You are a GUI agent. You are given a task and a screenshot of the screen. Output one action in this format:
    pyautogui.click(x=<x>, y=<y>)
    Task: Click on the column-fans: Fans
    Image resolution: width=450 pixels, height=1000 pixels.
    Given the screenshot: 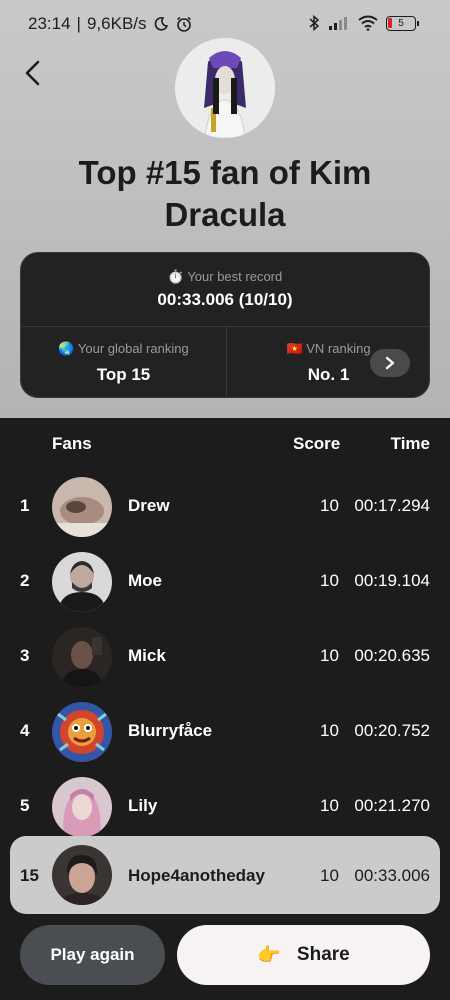 What is the action you would take?
    pyautogui.click(x=72, y=443)
    